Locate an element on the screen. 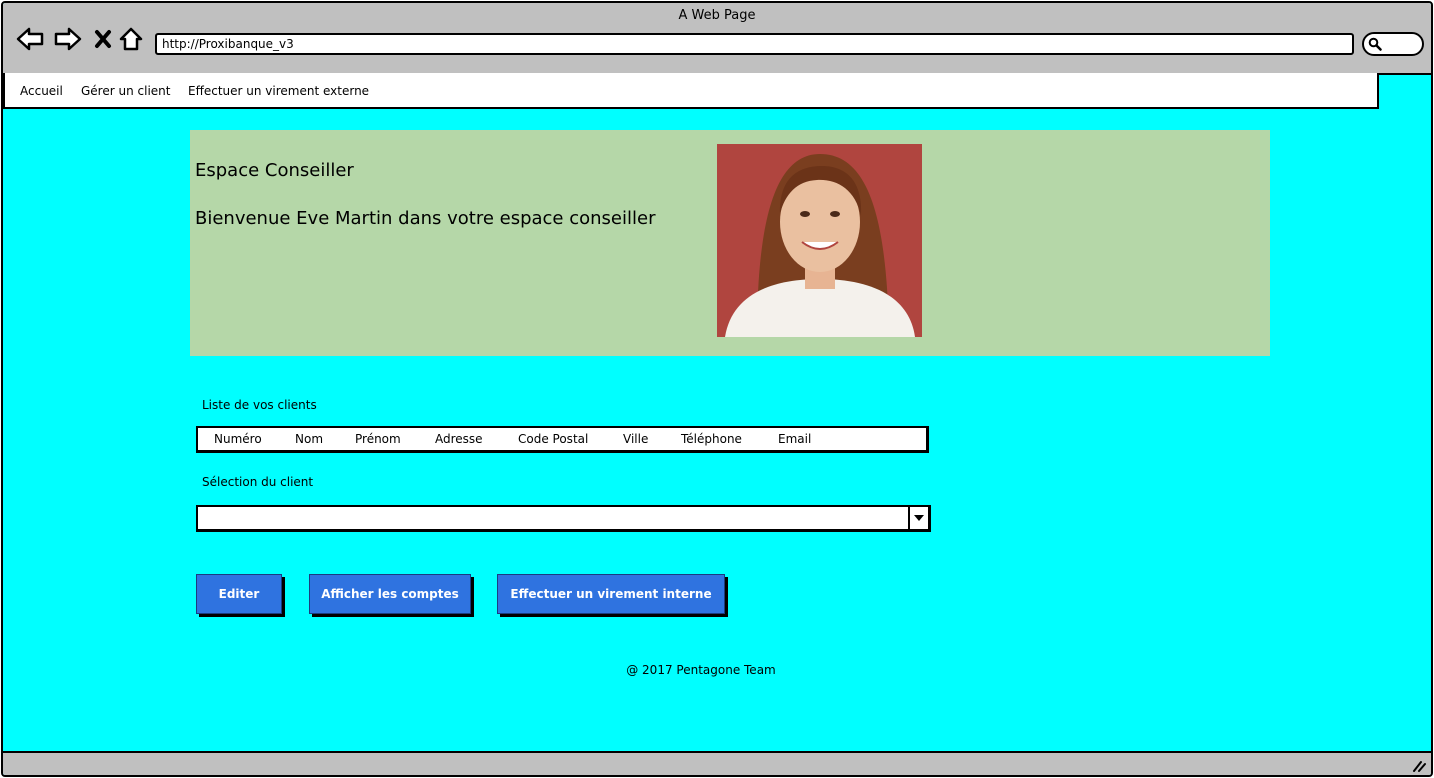  column-header: Téléphone is located at coordinates (711, 439).